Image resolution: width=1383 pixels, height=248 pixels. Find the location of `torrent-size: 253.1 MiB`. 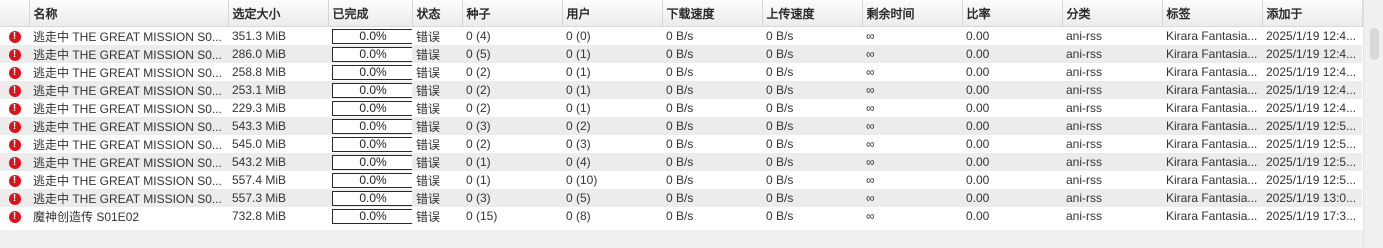

torrent-size: 253.1 MiB is located at coordinates (278, 90).